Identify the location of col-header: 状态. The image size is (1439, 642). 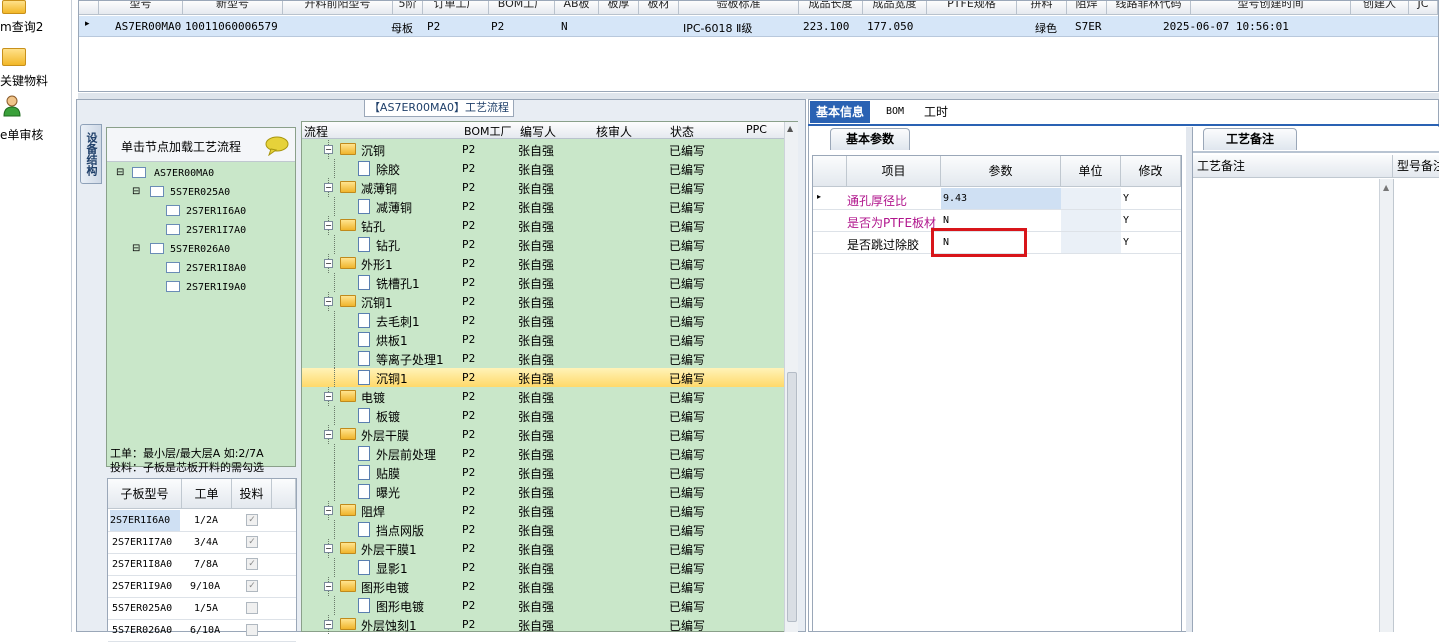
(682, 131).